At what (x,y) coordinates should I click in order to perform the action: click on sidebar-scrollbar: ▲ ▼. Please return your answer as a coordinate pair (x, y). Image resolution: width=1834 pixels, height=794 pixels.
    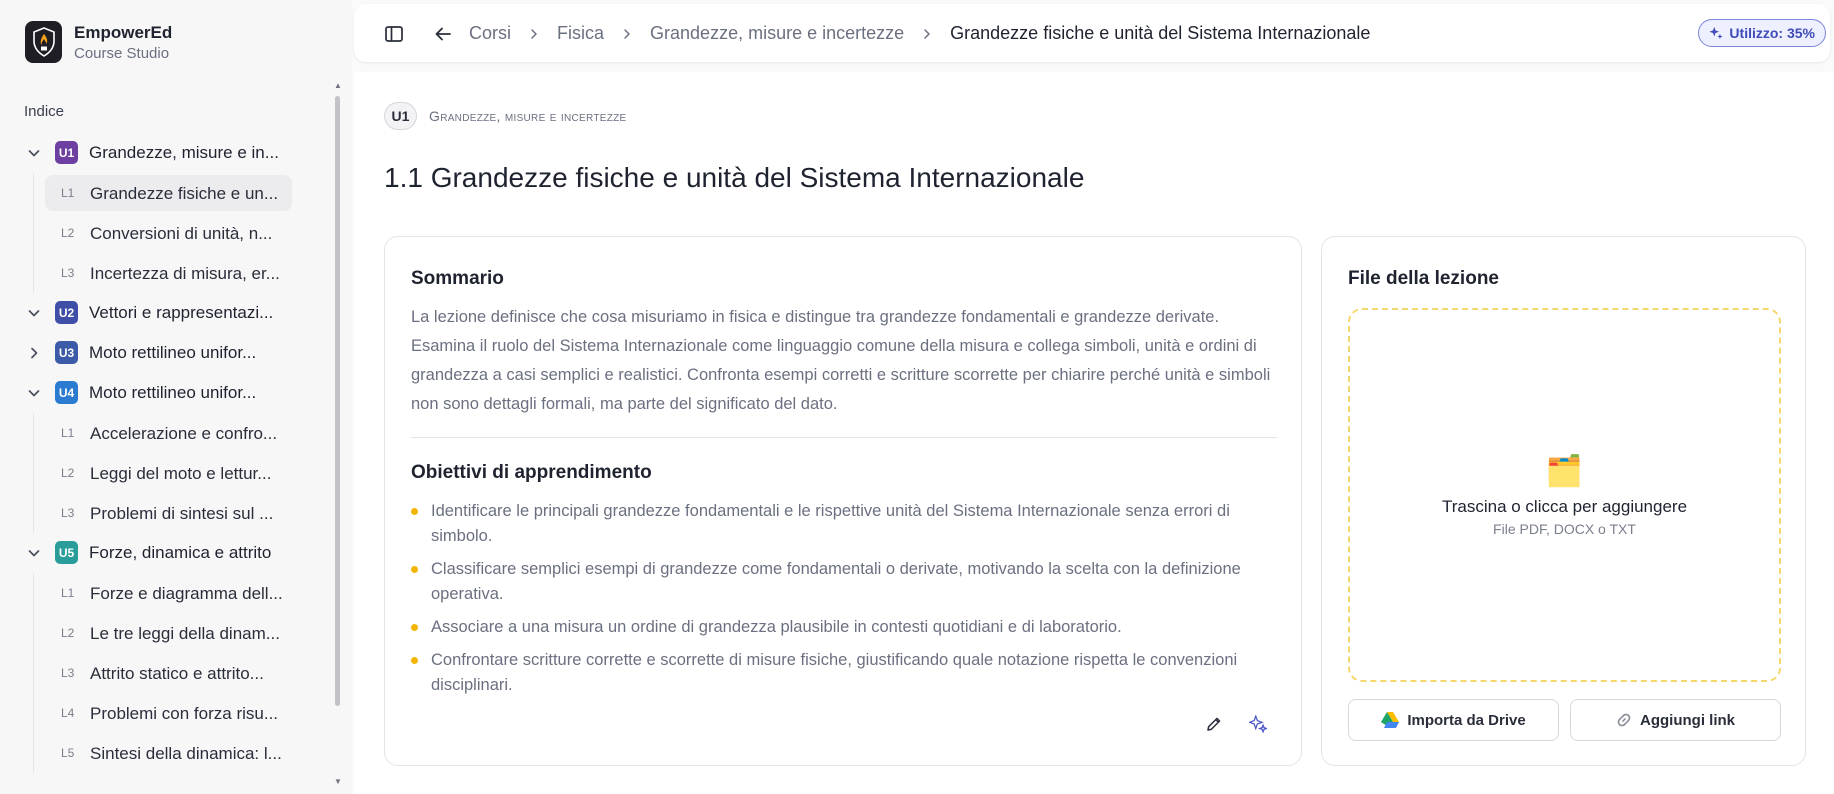
    Looking at the image, I should click on (338, 433).